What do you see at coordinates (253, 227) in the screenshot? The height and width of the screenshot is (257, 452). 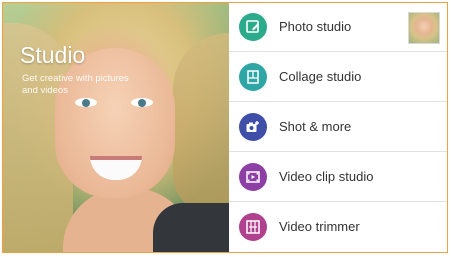 I see `film-trim-icon` at bounding box center [253, 227].